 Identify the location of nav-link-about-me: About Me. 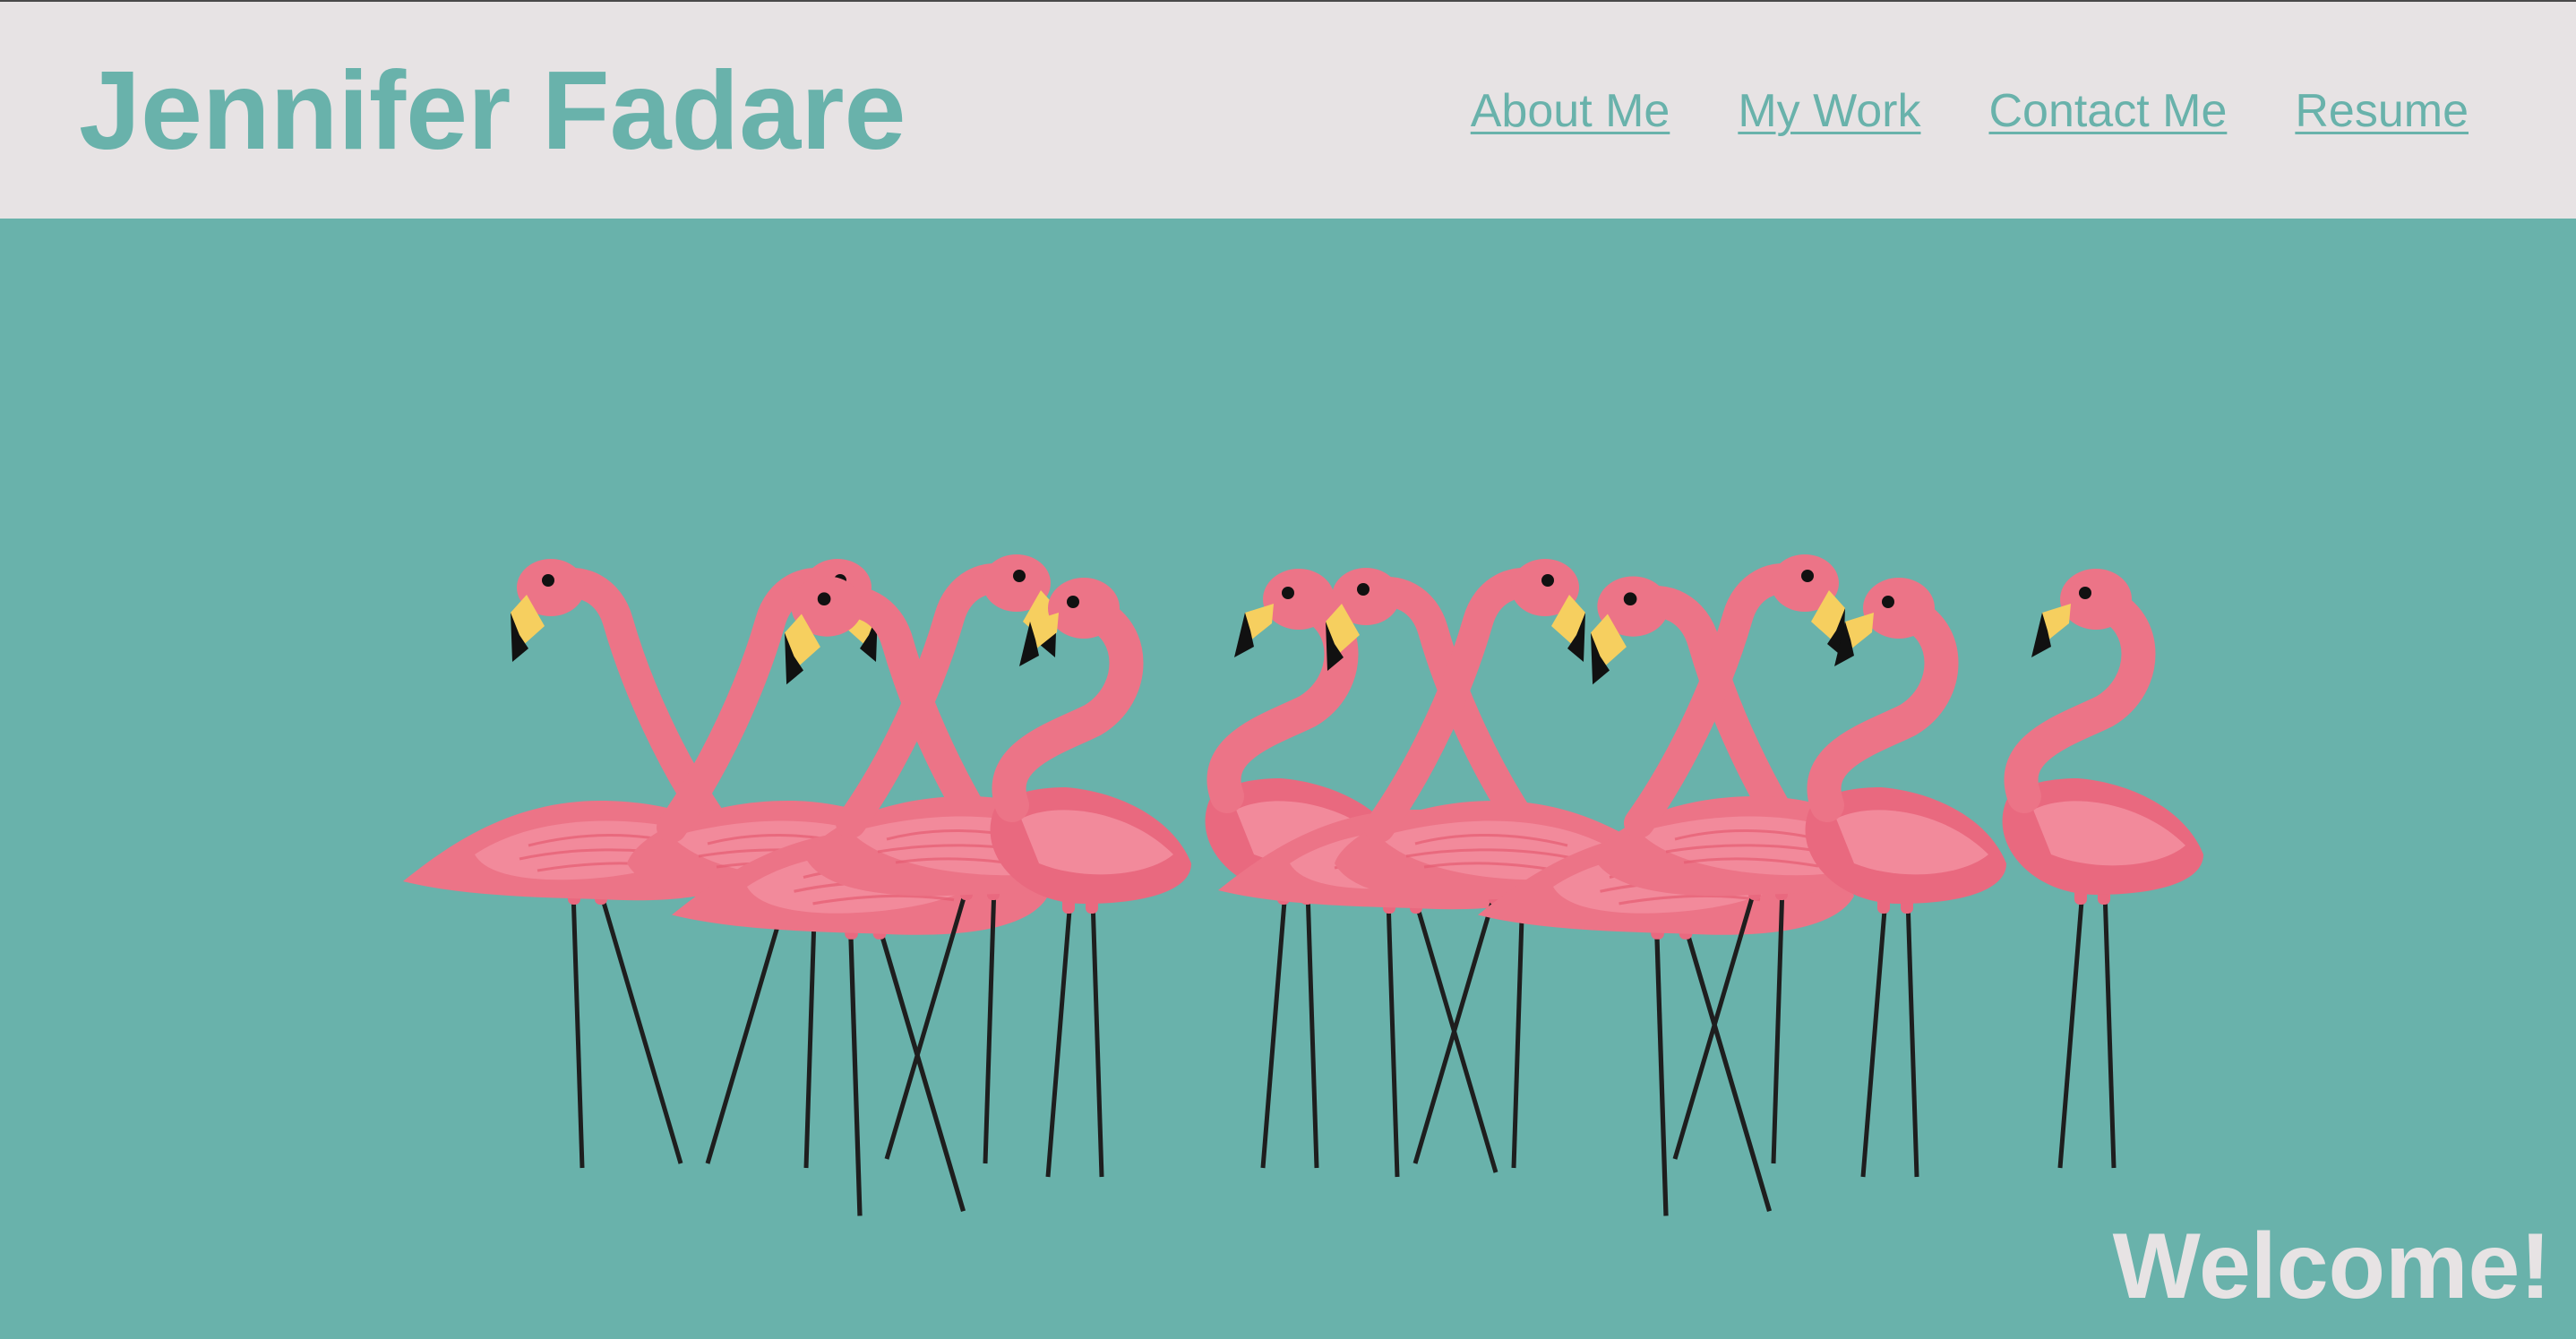
(1570, 111).